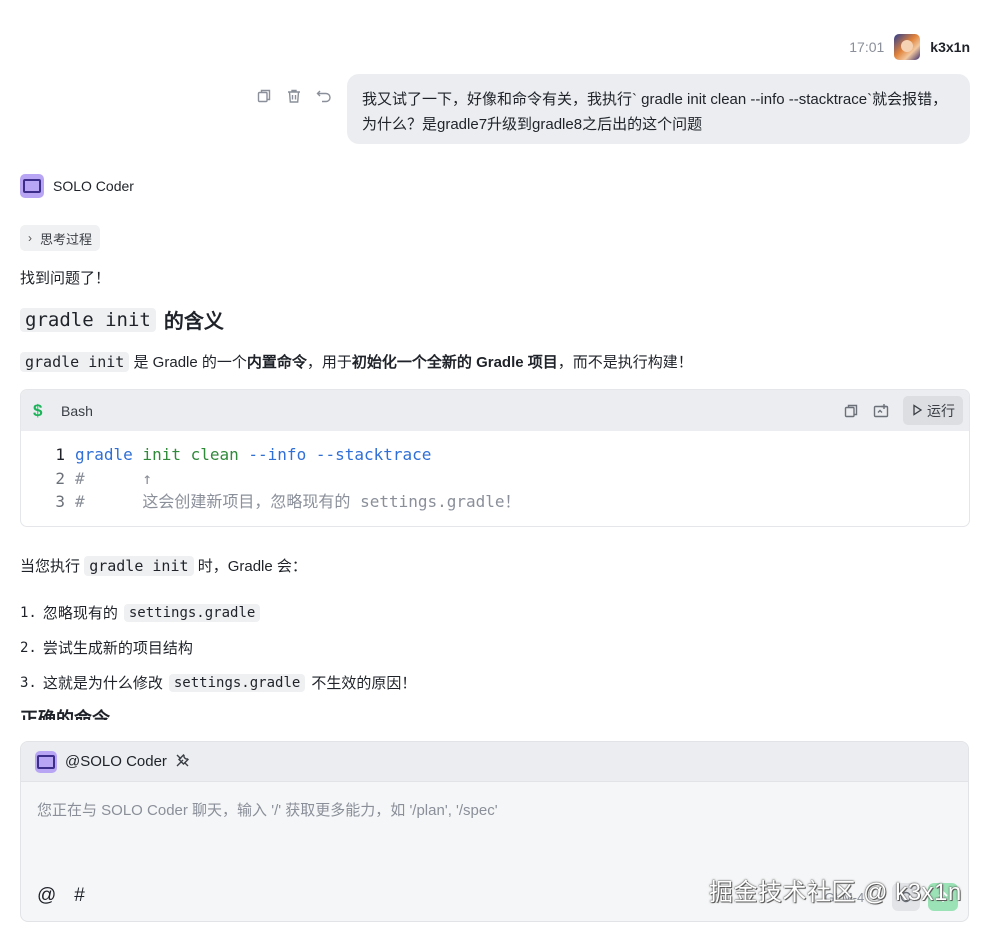 The width and height of the screenshot is (991, 927). I want to click on copy-icon, so click(264, 96).